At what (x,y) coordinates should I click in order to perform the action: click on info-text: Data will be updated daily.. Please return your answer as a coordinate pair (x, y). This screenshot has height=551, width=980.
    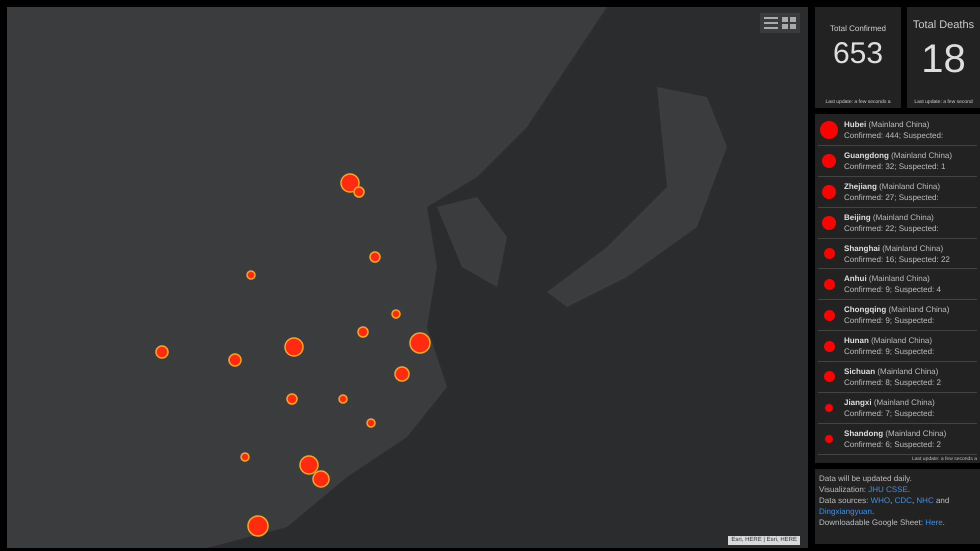
    Looking at the image, I should click on (866, 478).